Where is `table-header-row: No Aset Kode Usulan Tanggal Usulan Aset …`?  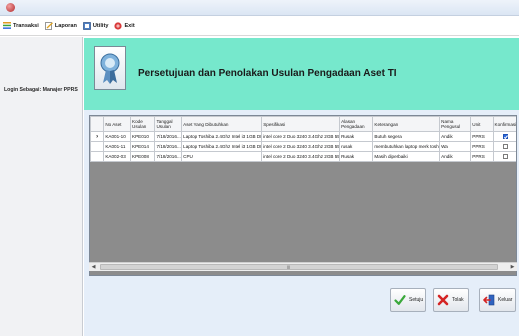
table-header-row: No Aset Kode Usulan Tanggal Usulan Aset … is located at coordinates (303, 124).